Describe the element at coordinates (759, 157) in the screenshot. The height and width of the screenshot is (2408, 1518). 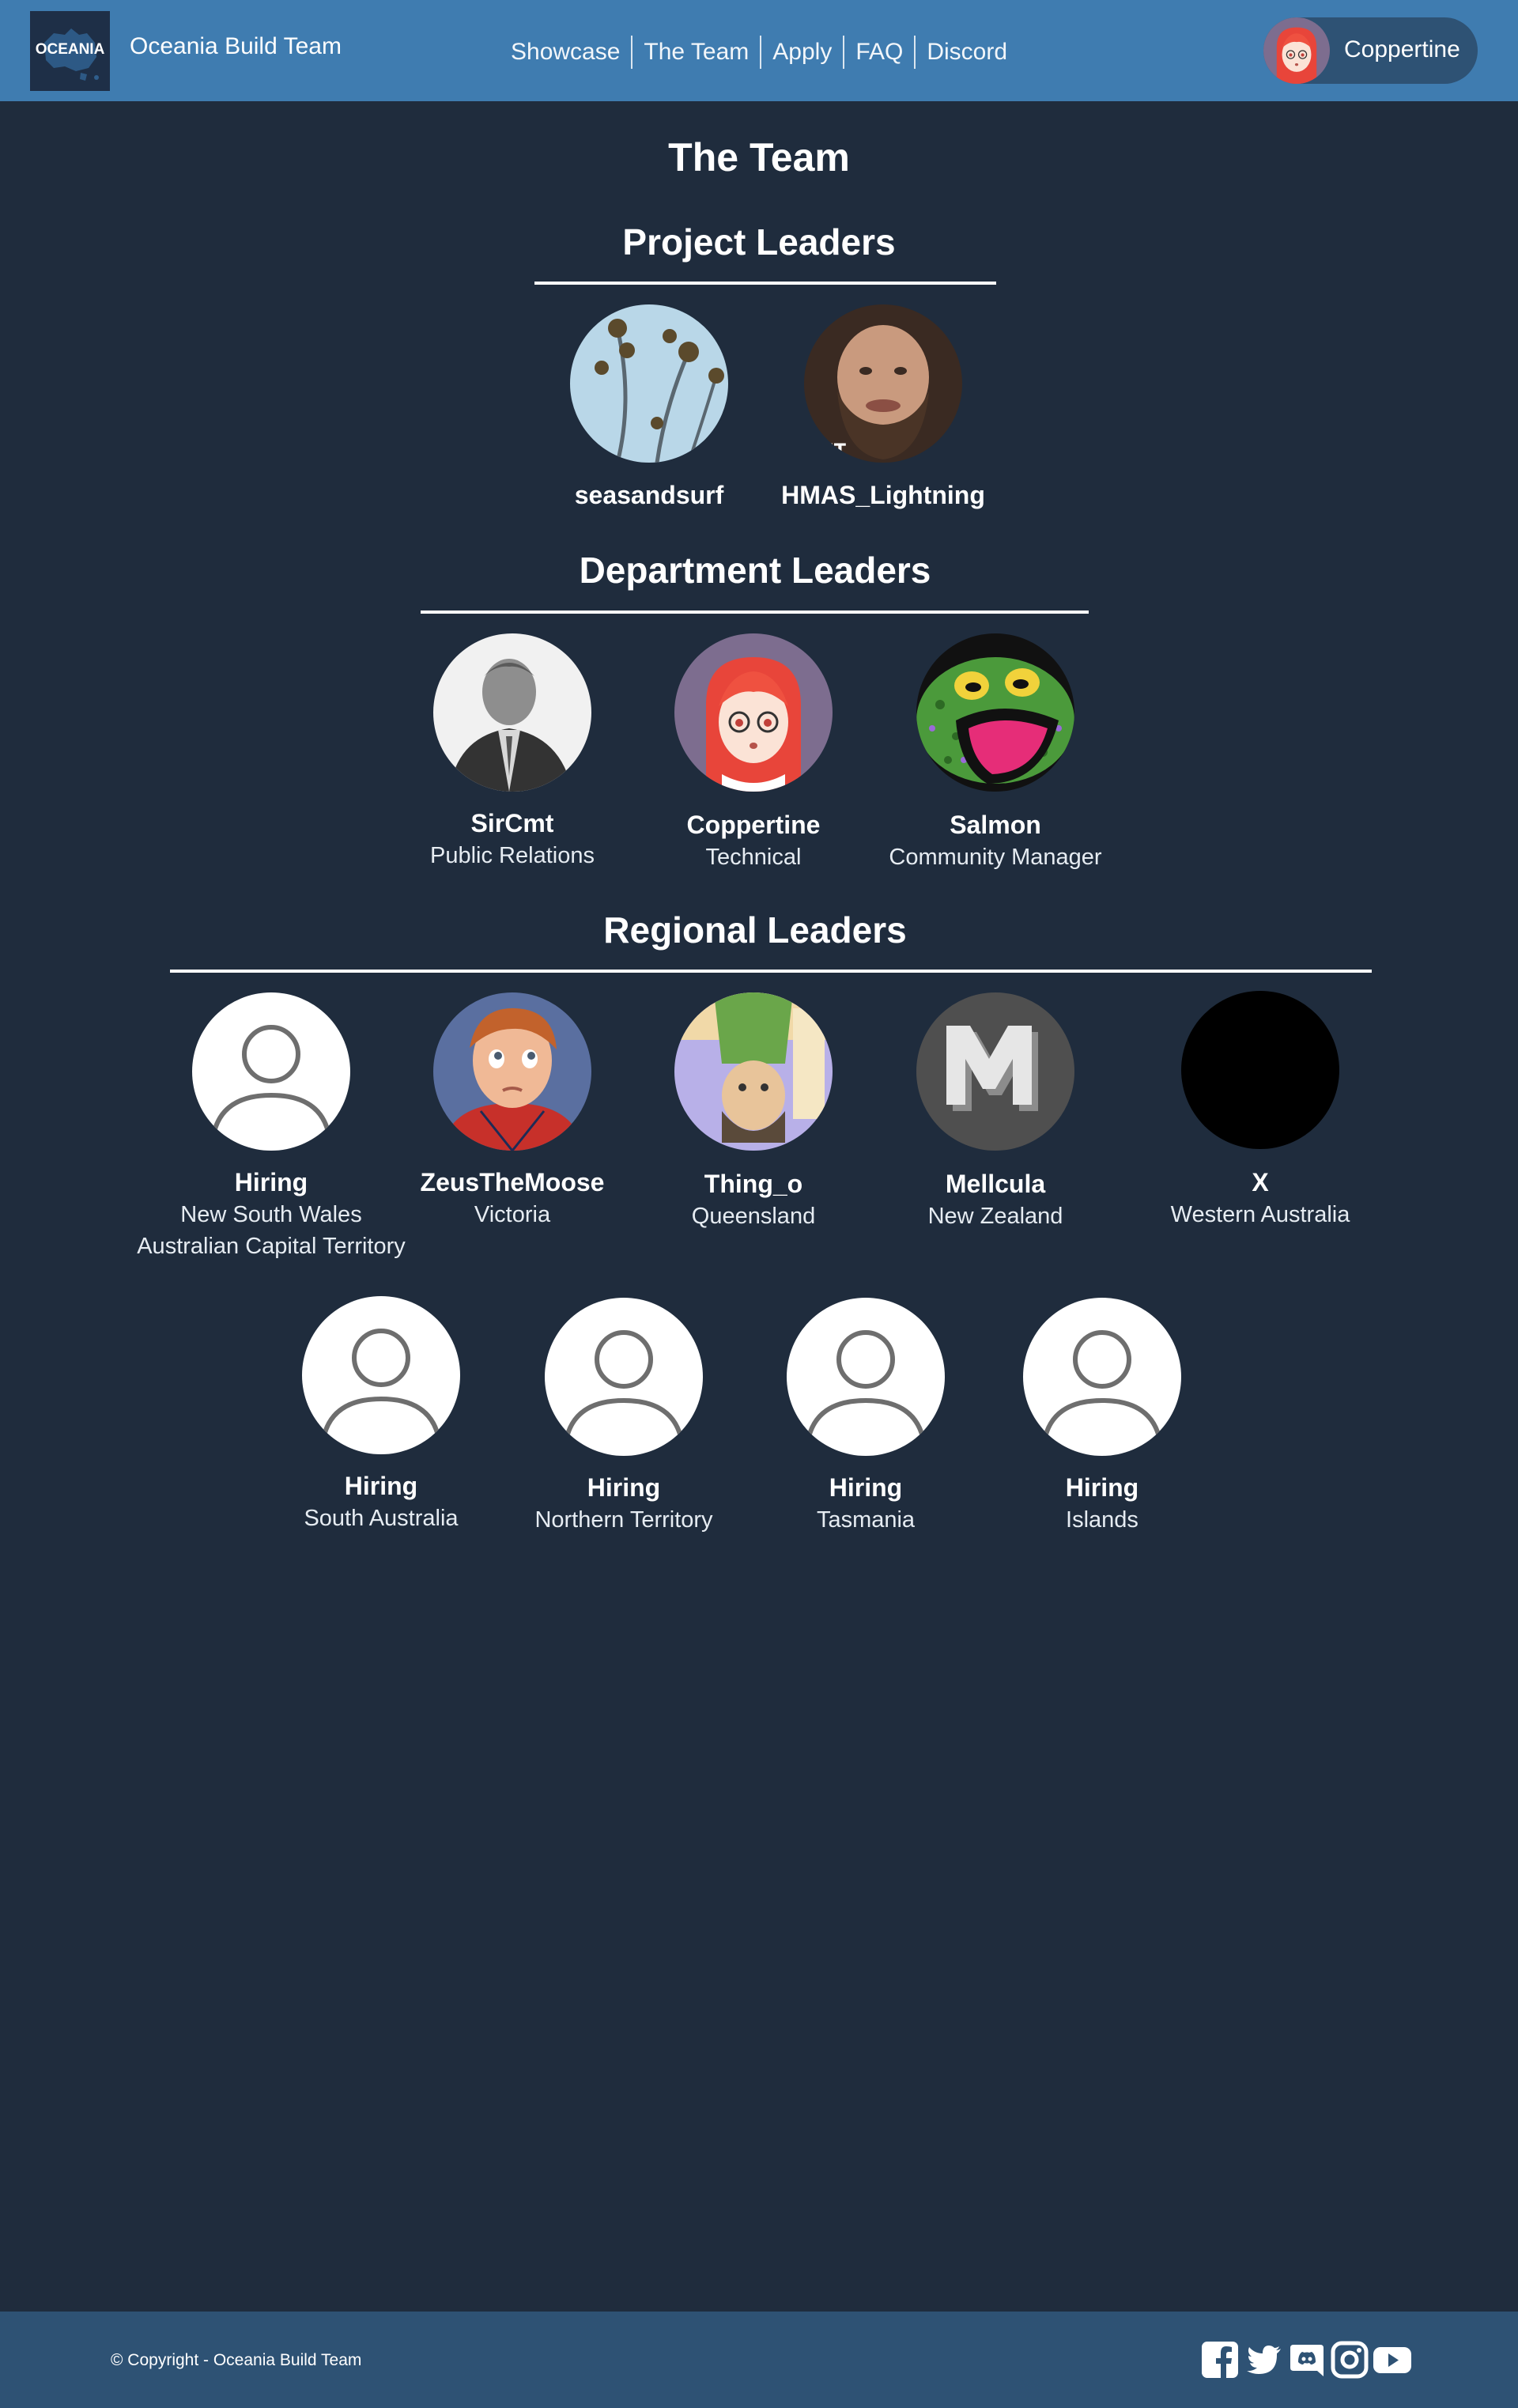
I see `page-title: The Team` at that location.